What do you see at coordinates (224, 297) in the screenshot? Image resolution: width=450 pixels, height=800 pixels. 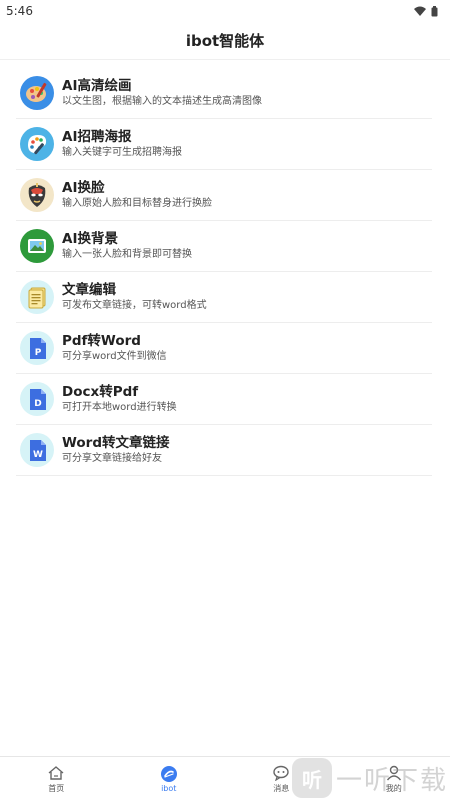 I see `tool-item-article-edit: 文章编辑 可发布文章链接，可转word格式` at bounding box center [224, 297].